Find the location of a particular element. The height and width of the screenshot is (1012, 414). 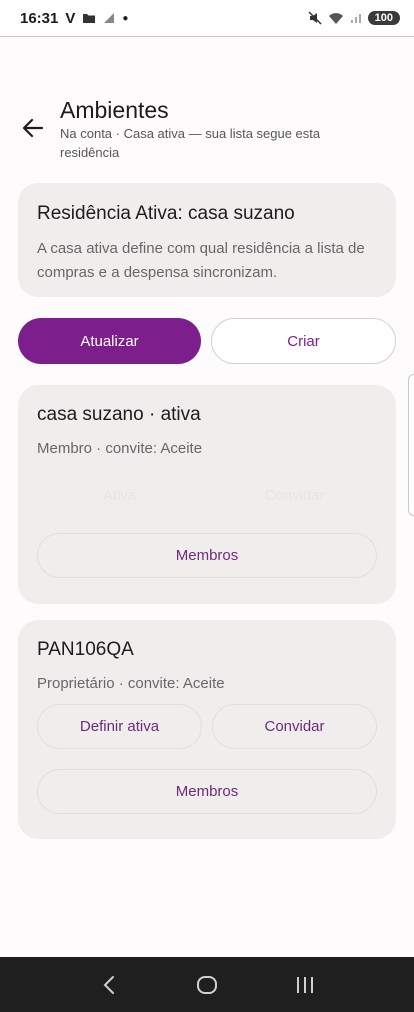

status-time: 16:31 is located at coordinates (39, 18).